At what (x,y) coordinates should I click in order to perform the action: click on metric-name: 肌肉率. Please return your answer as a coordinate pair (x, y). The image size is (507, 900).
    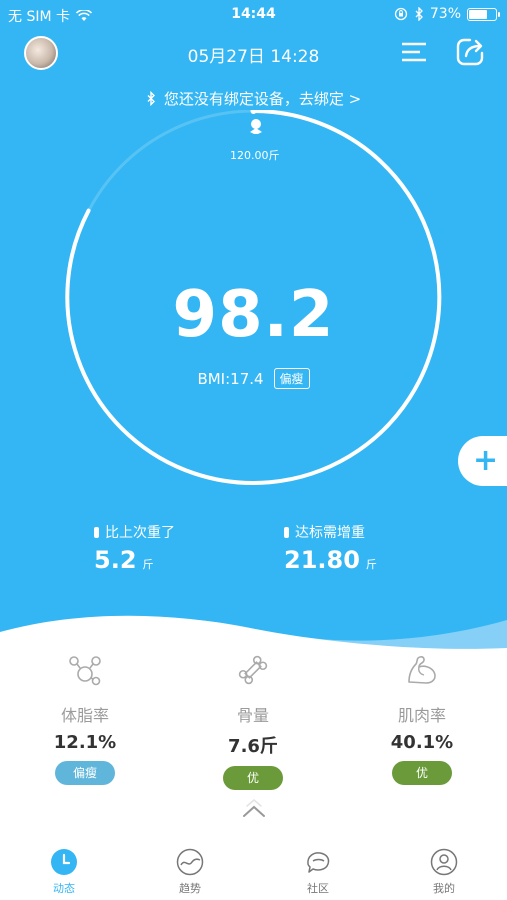
    Looking at the image, I should click on (421, 715).